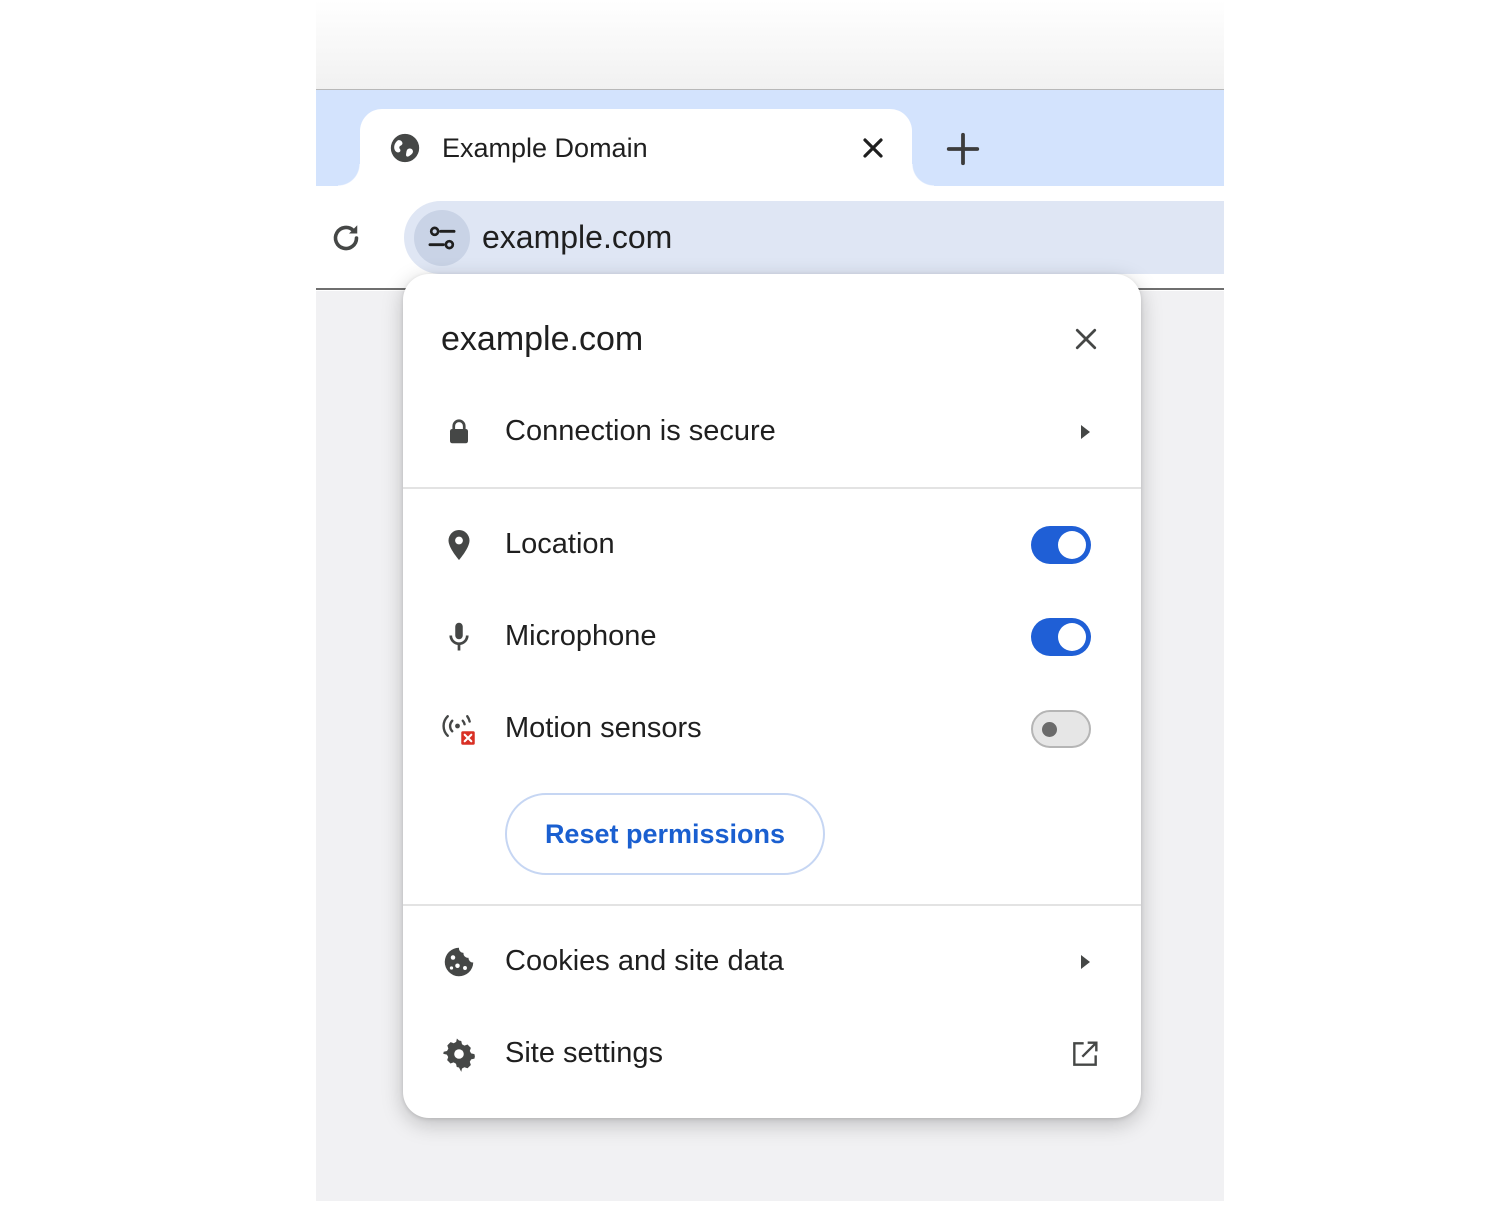  Describe the element at coordinates (1061, 729) in the screenshot. I see `motion-sensors-toggle` at that location.